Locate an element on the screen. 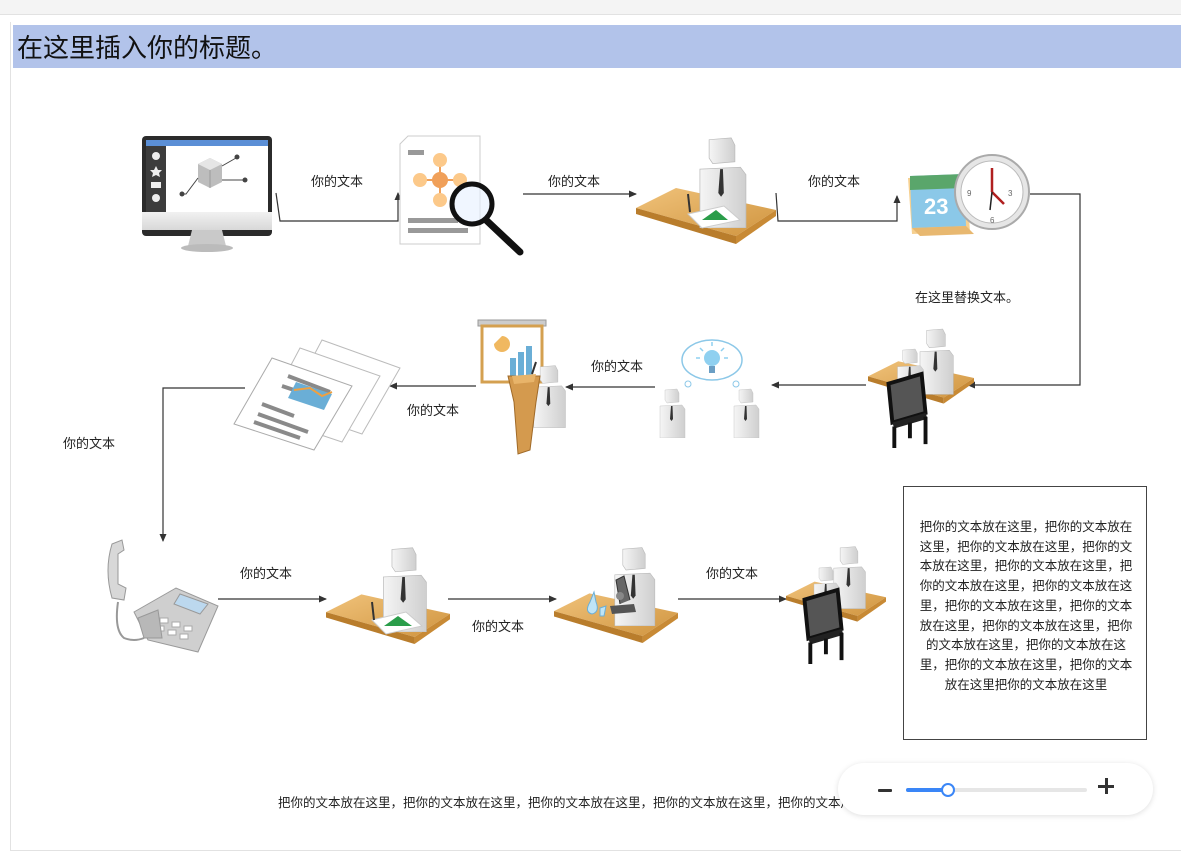 The width and height of the screenshot is (1181, 853). flow-label-5: 你的文本 is located at coordinates (433, 409).